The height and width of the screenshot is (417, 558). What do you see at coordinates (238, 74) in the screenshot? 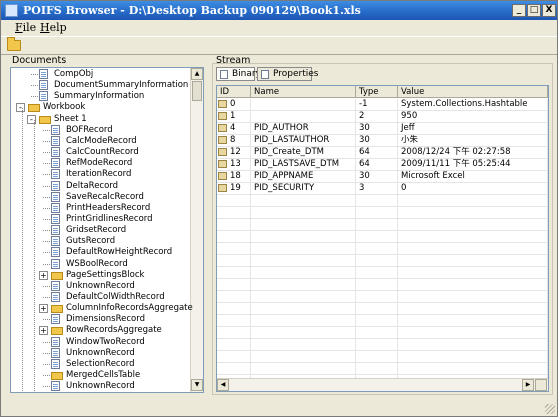
I see `tab-binary: Binary` at bounding box center [238, 74].